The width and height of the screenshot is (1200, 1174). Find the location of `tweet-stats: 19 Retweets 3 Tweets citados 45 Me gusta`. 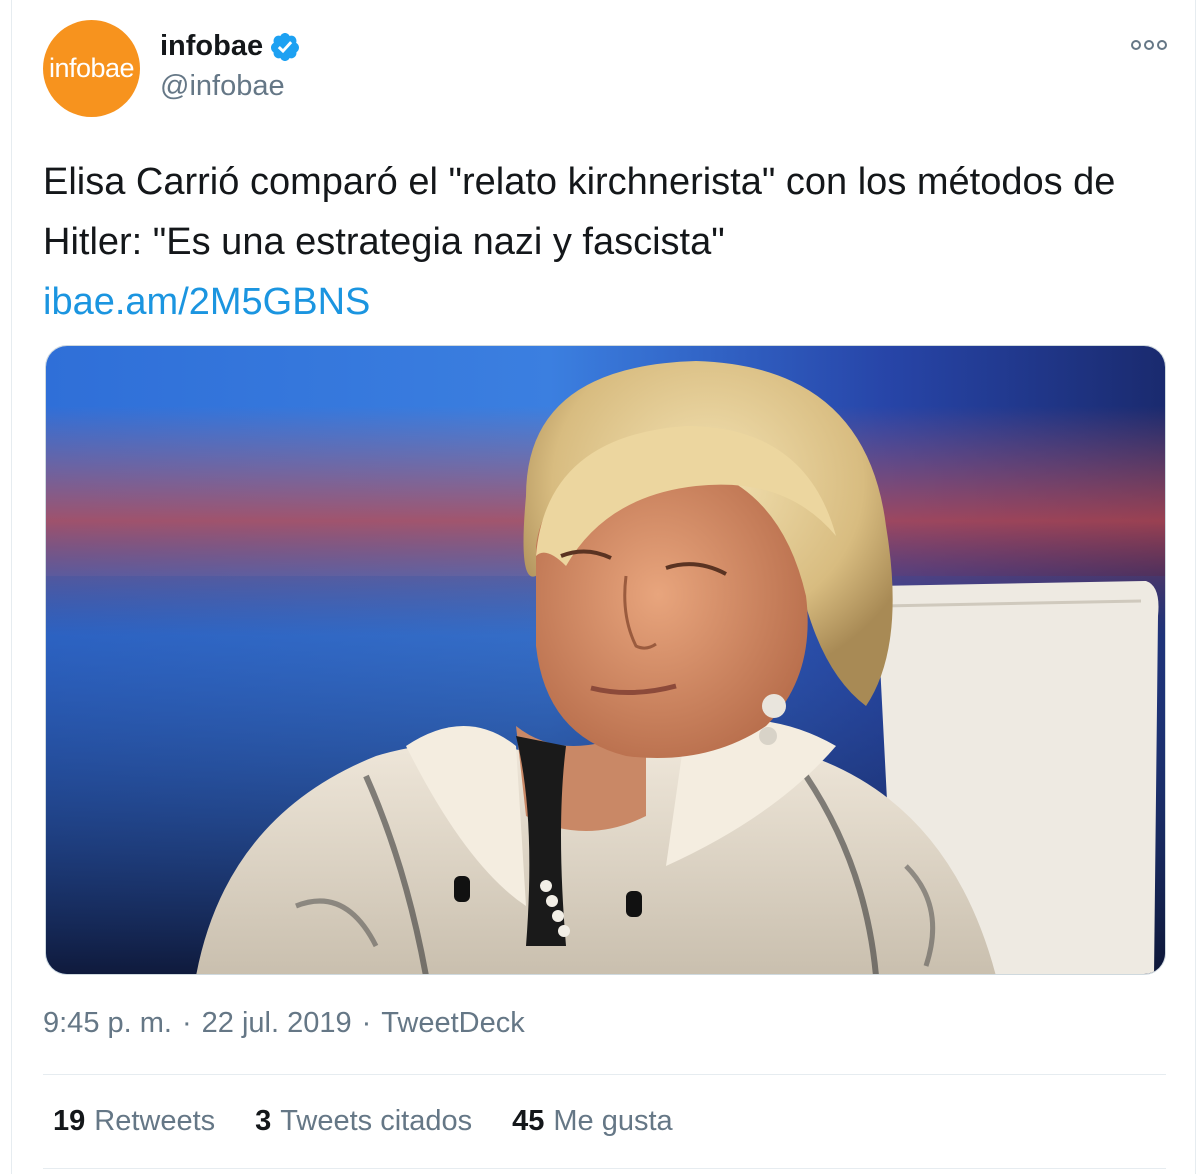

tweet-stats: 19 Retweets 3 Tweets citados 45 Me gusta is located at coordinates (363, 1121).